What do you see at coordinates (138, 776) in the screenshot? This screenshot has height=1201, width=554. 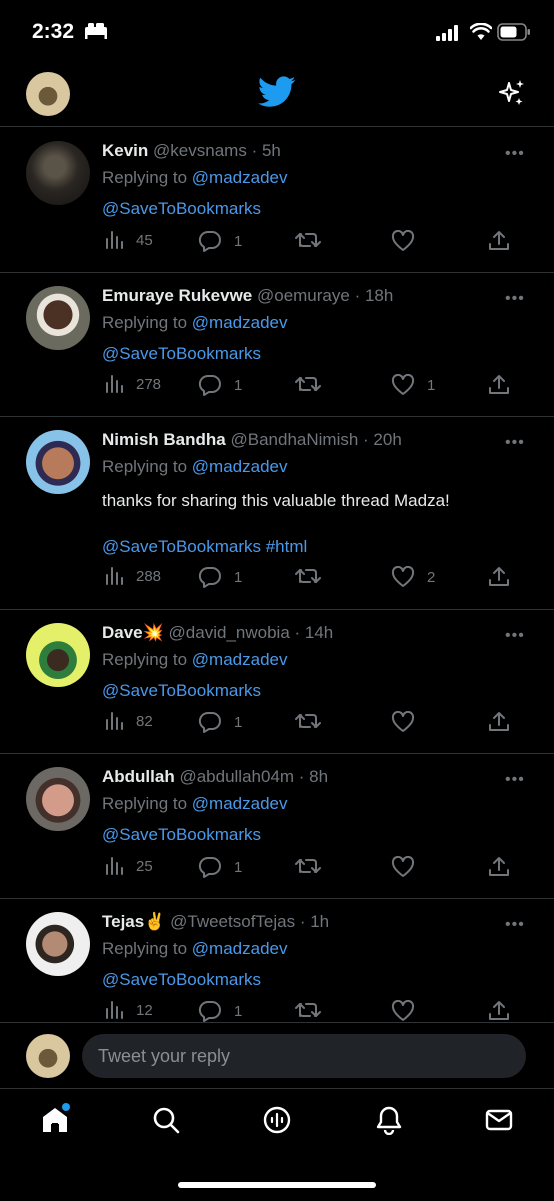 I see `author-name: Abdullah` at bounding box center [138, 776].